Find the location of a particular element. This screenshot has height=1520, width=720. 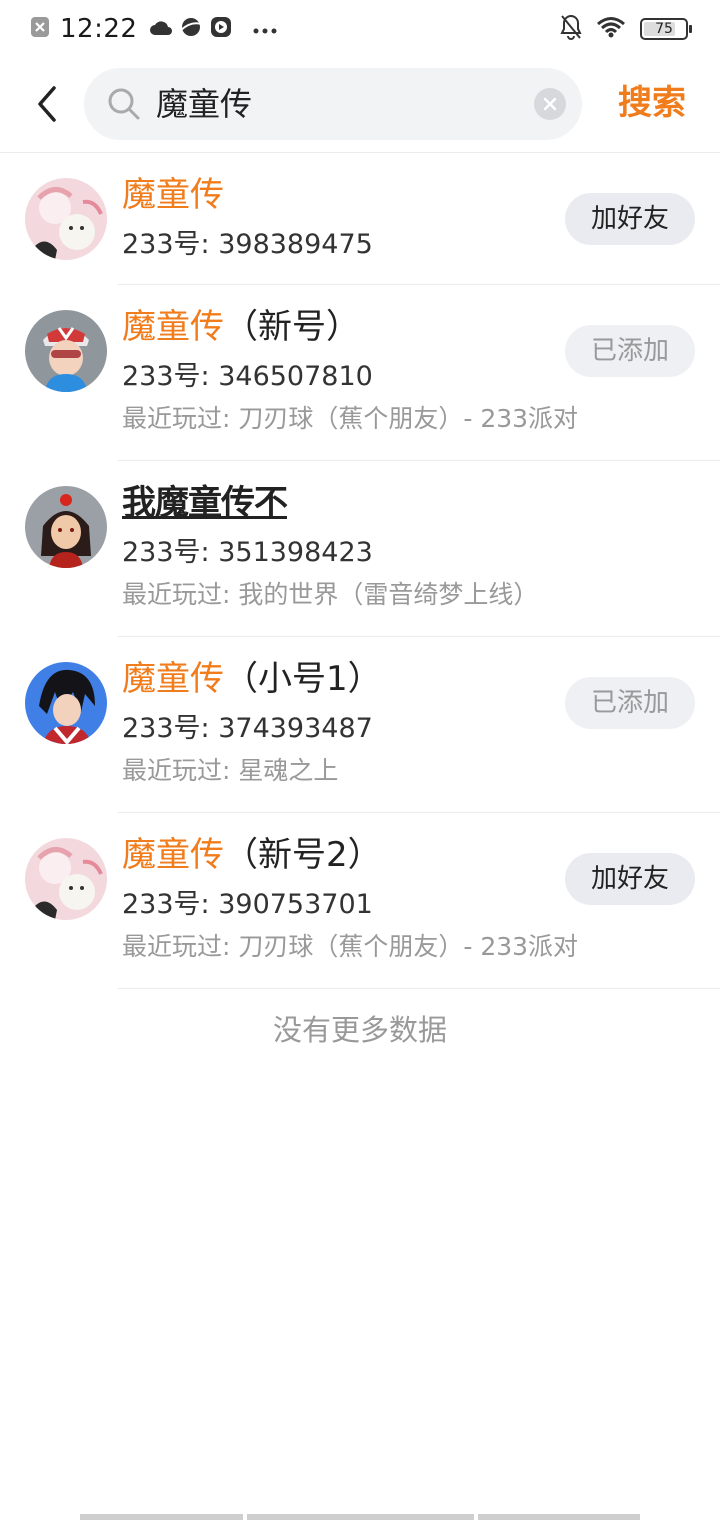

user-name: 魔童传 is located at coordinates (173, 195).